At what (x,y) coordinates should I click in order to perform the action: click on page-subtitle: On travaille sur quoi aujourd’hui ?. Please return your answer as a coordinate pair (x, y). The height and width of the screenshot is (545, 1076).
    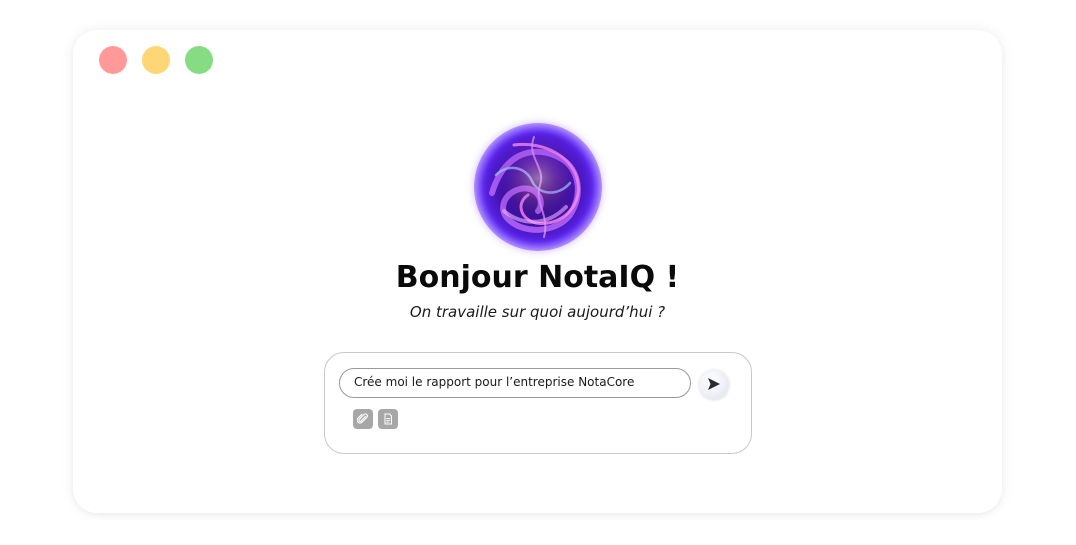
    Looking at the image, I should click on (537, 312).